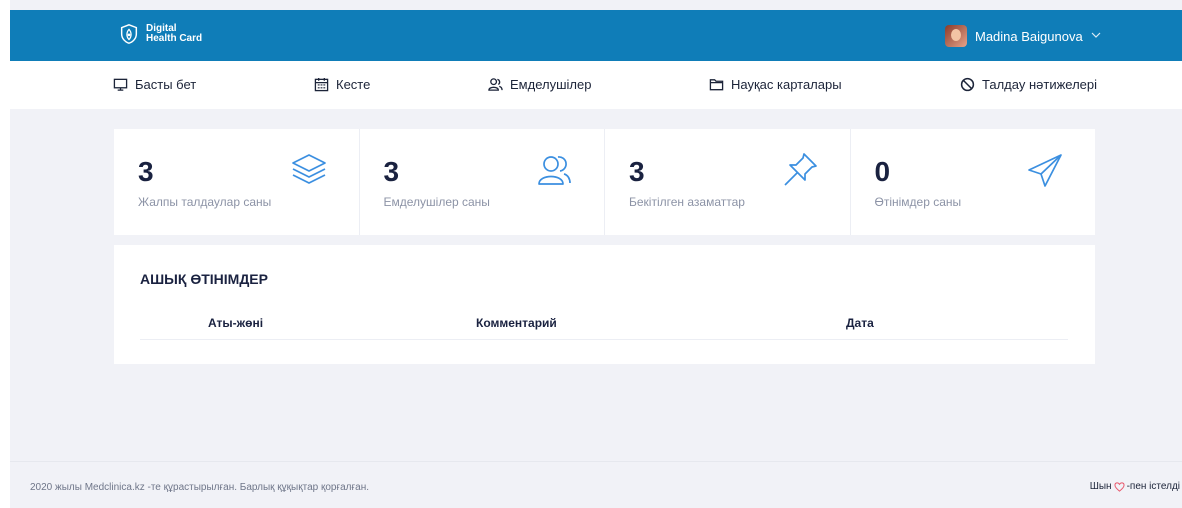 The width and height of the screenshot is (1182, 508). Describe the element at coordinates (687, 202) in the screenshot. I see `stat-label: Бекітілген азаматтар` at that location.